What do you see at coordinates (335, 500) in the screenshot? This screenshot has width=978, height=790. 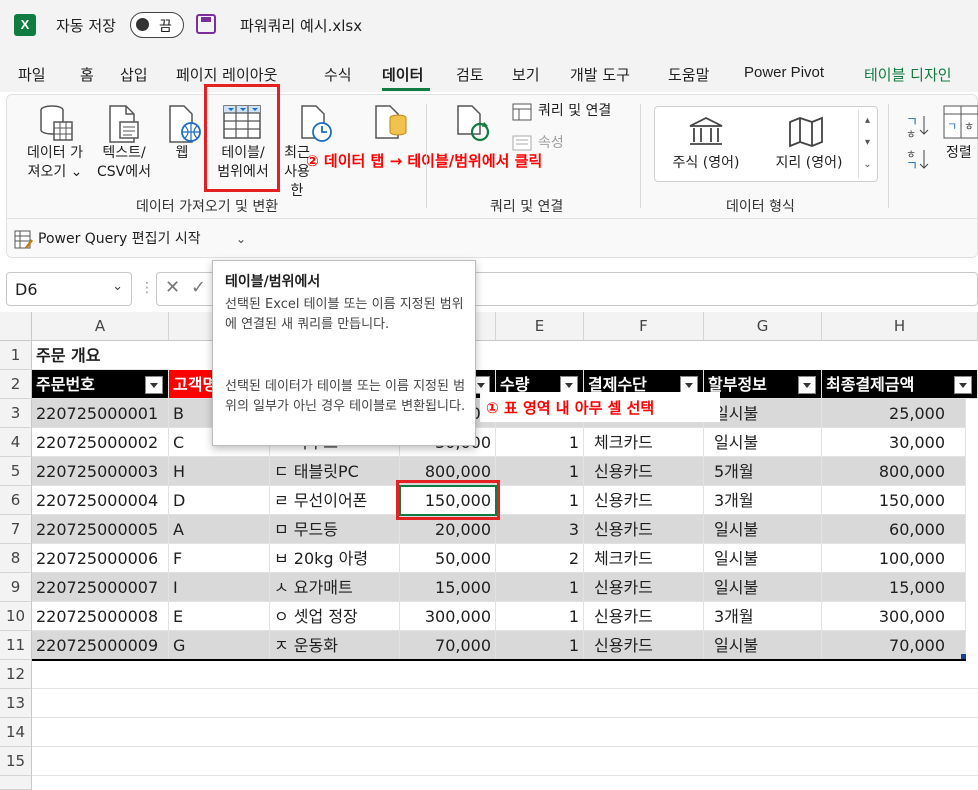 I see `cell-product: ㄹ 무선이어폰` at bounding box center [335, 500].